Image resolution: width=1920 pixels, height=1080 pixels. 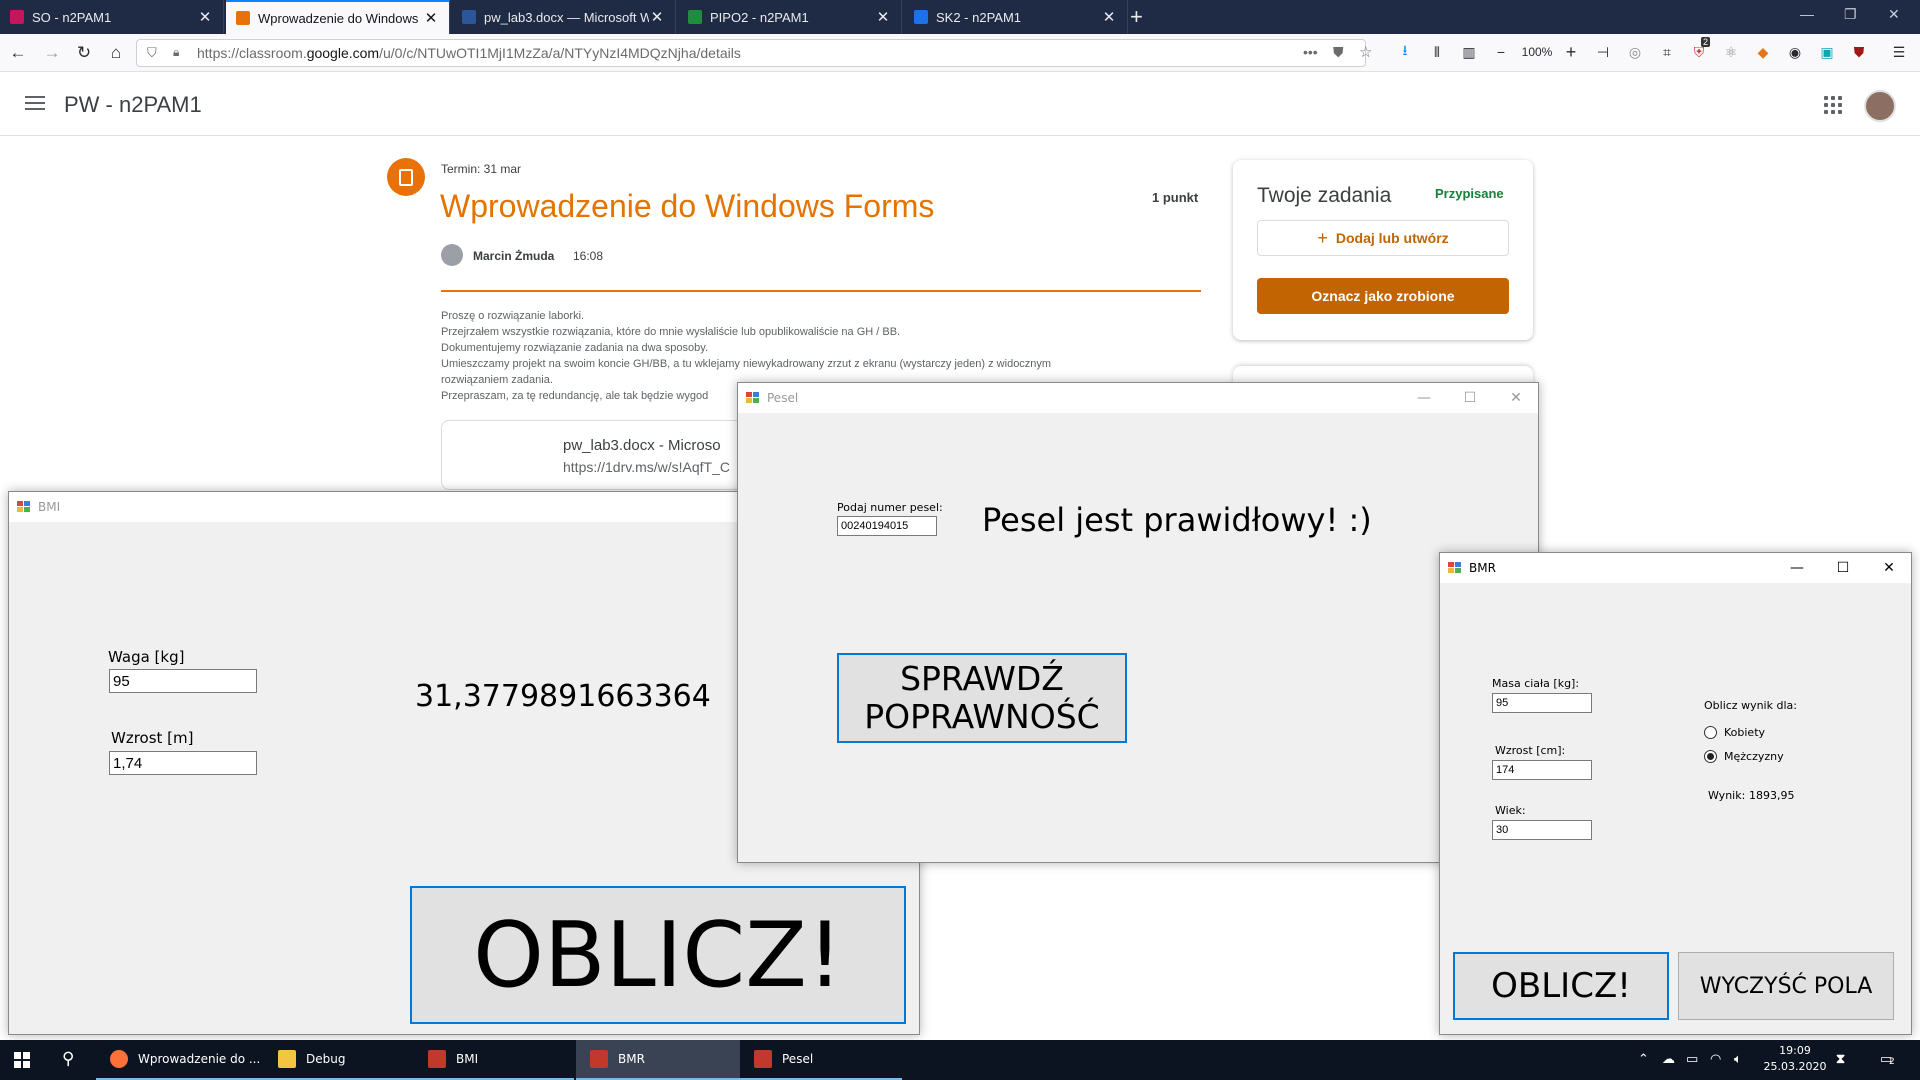 I want to click on taskbar-item-debug: Debug, so click(x=339, y=1060).